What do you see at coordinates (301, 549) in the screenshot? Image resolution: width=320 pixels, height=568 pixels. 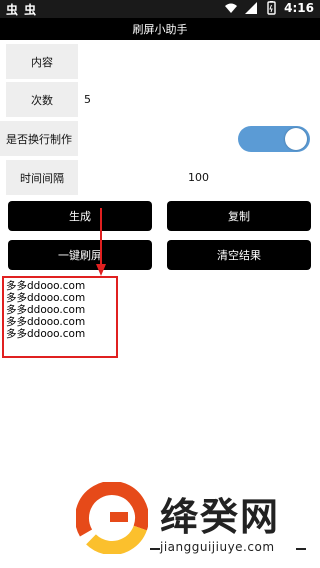 I see `watermark-dash-right` at bounding box center [301, 549].